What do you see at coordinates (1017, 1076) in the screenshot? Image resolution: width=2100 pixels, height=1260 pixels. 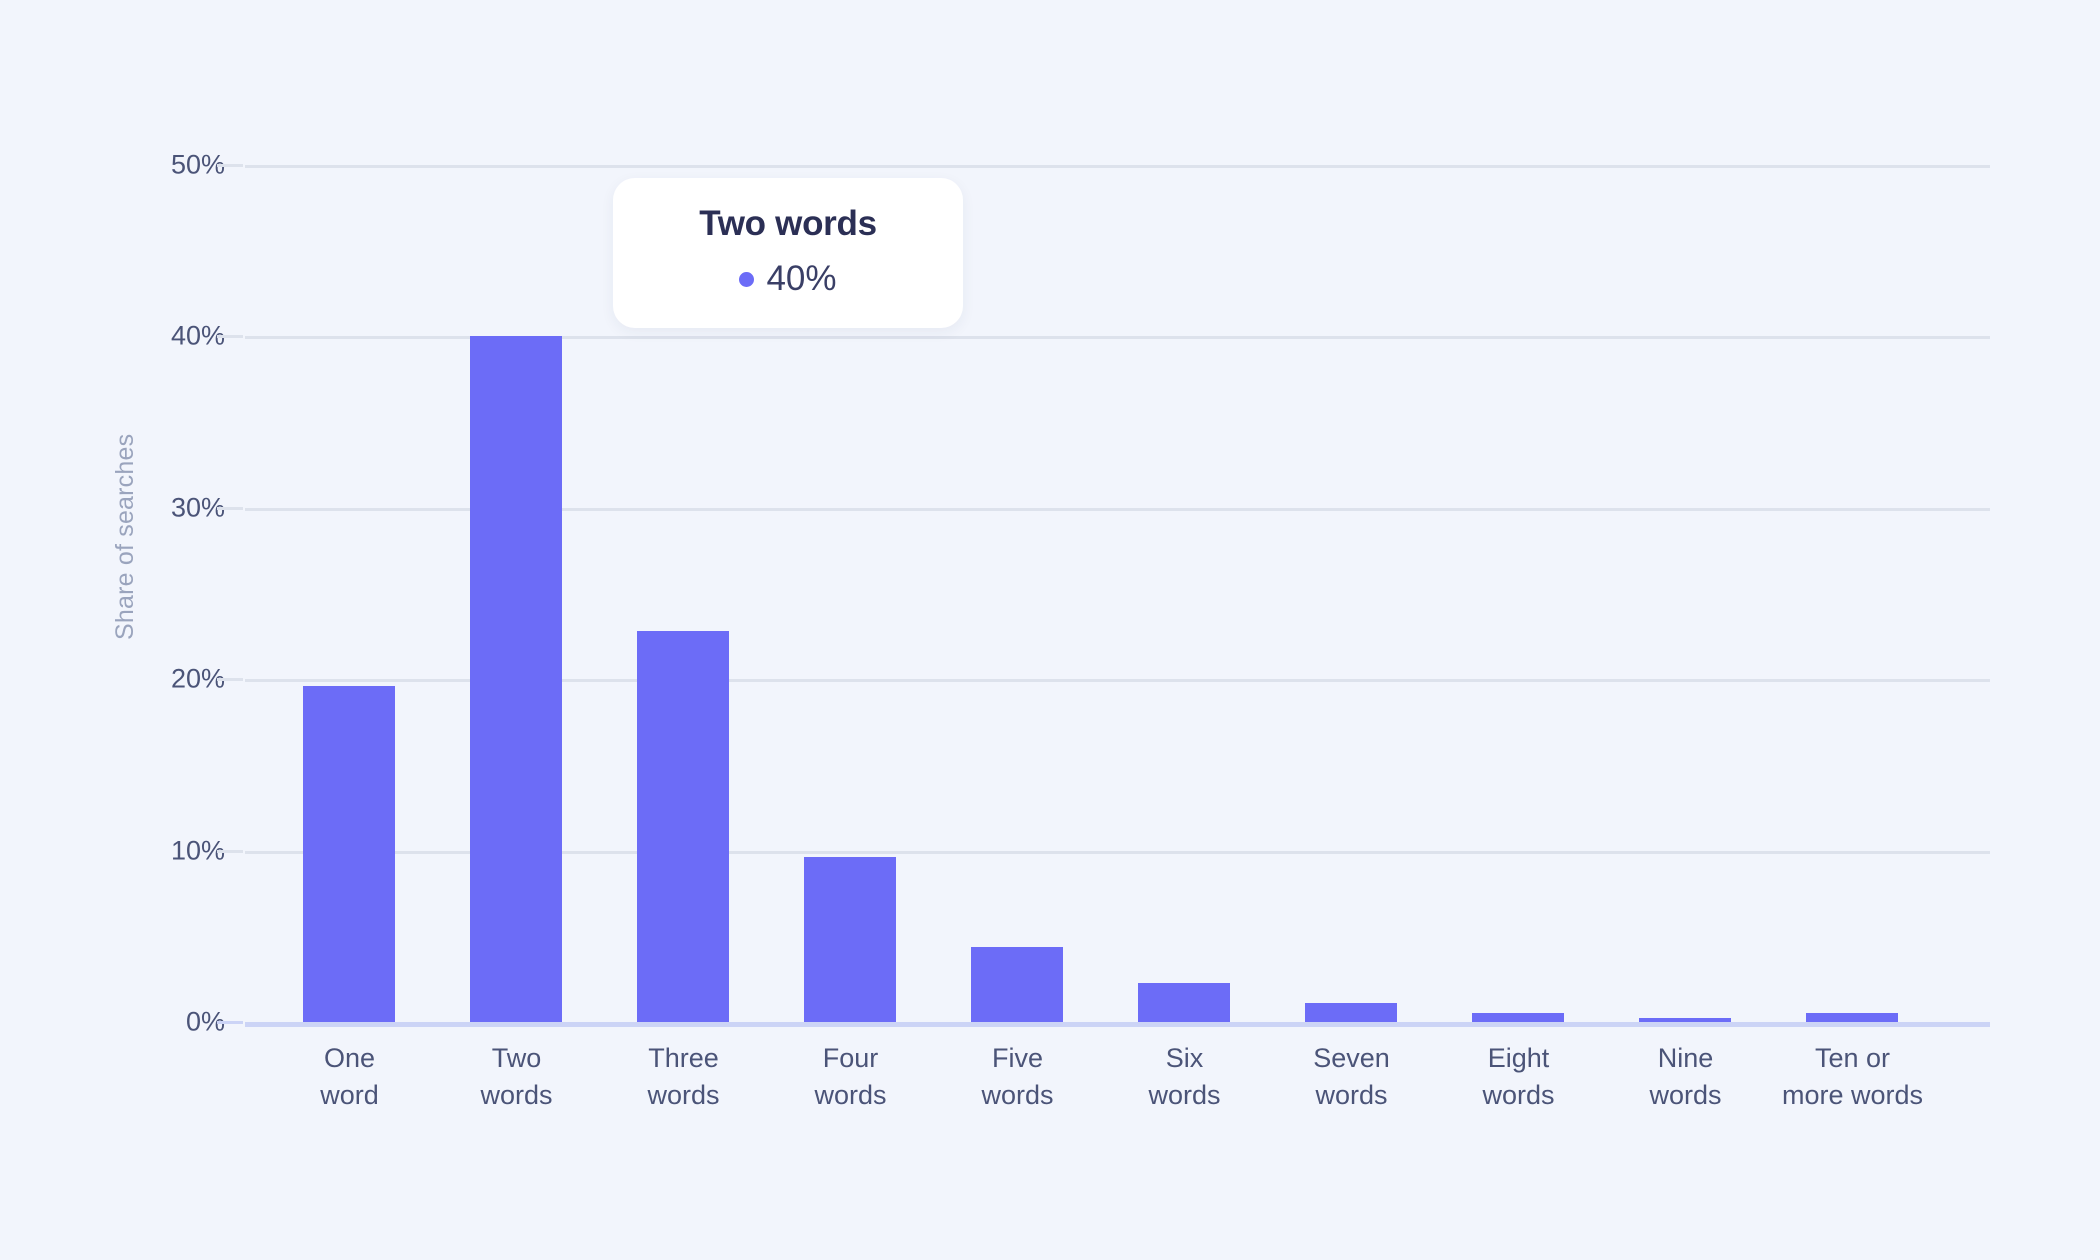 I see `x-tick-label: Five words` at bounding box center [1017, 1076].